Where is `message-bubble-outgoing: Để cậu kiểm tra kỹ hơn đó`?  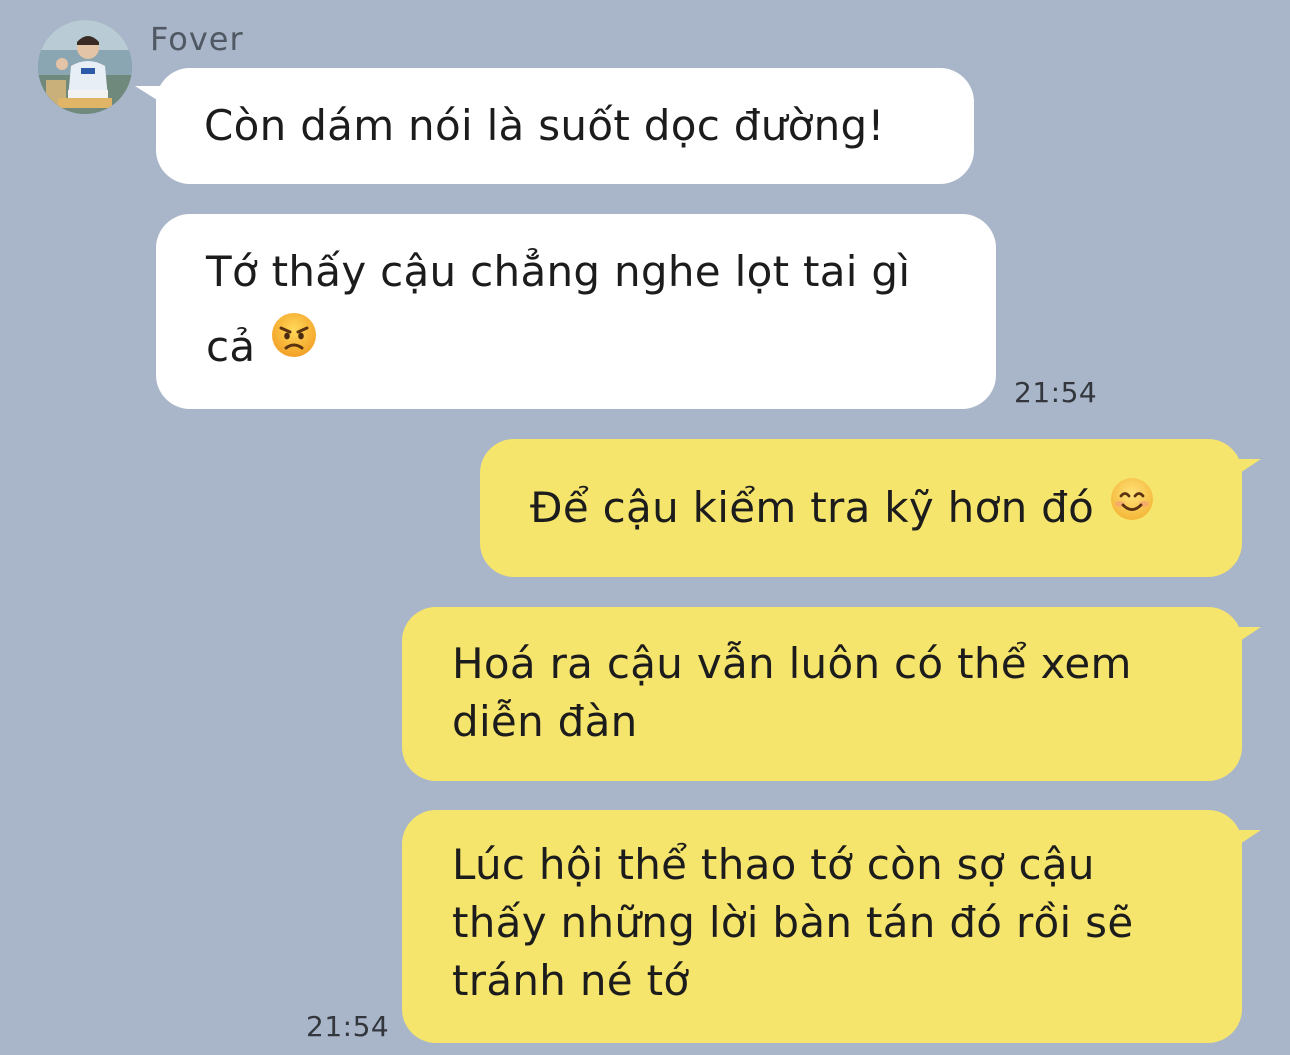
message-bubble-outgoing: Để cậu kiểm tra kỹ hơn đó is located at coordinates (861, 508).